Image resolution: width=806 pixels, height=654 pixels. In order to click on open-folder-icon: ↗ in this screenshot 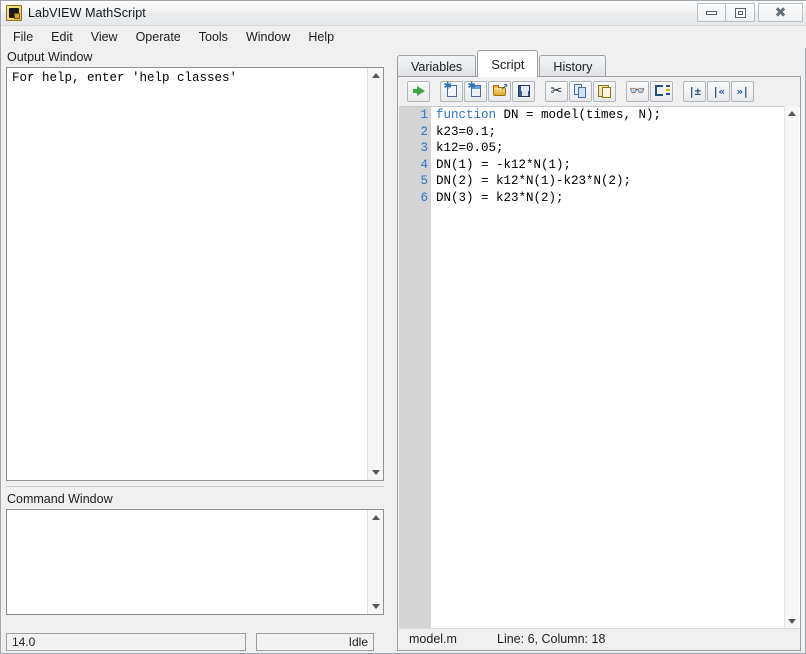, I will do `click(500, 91)`.